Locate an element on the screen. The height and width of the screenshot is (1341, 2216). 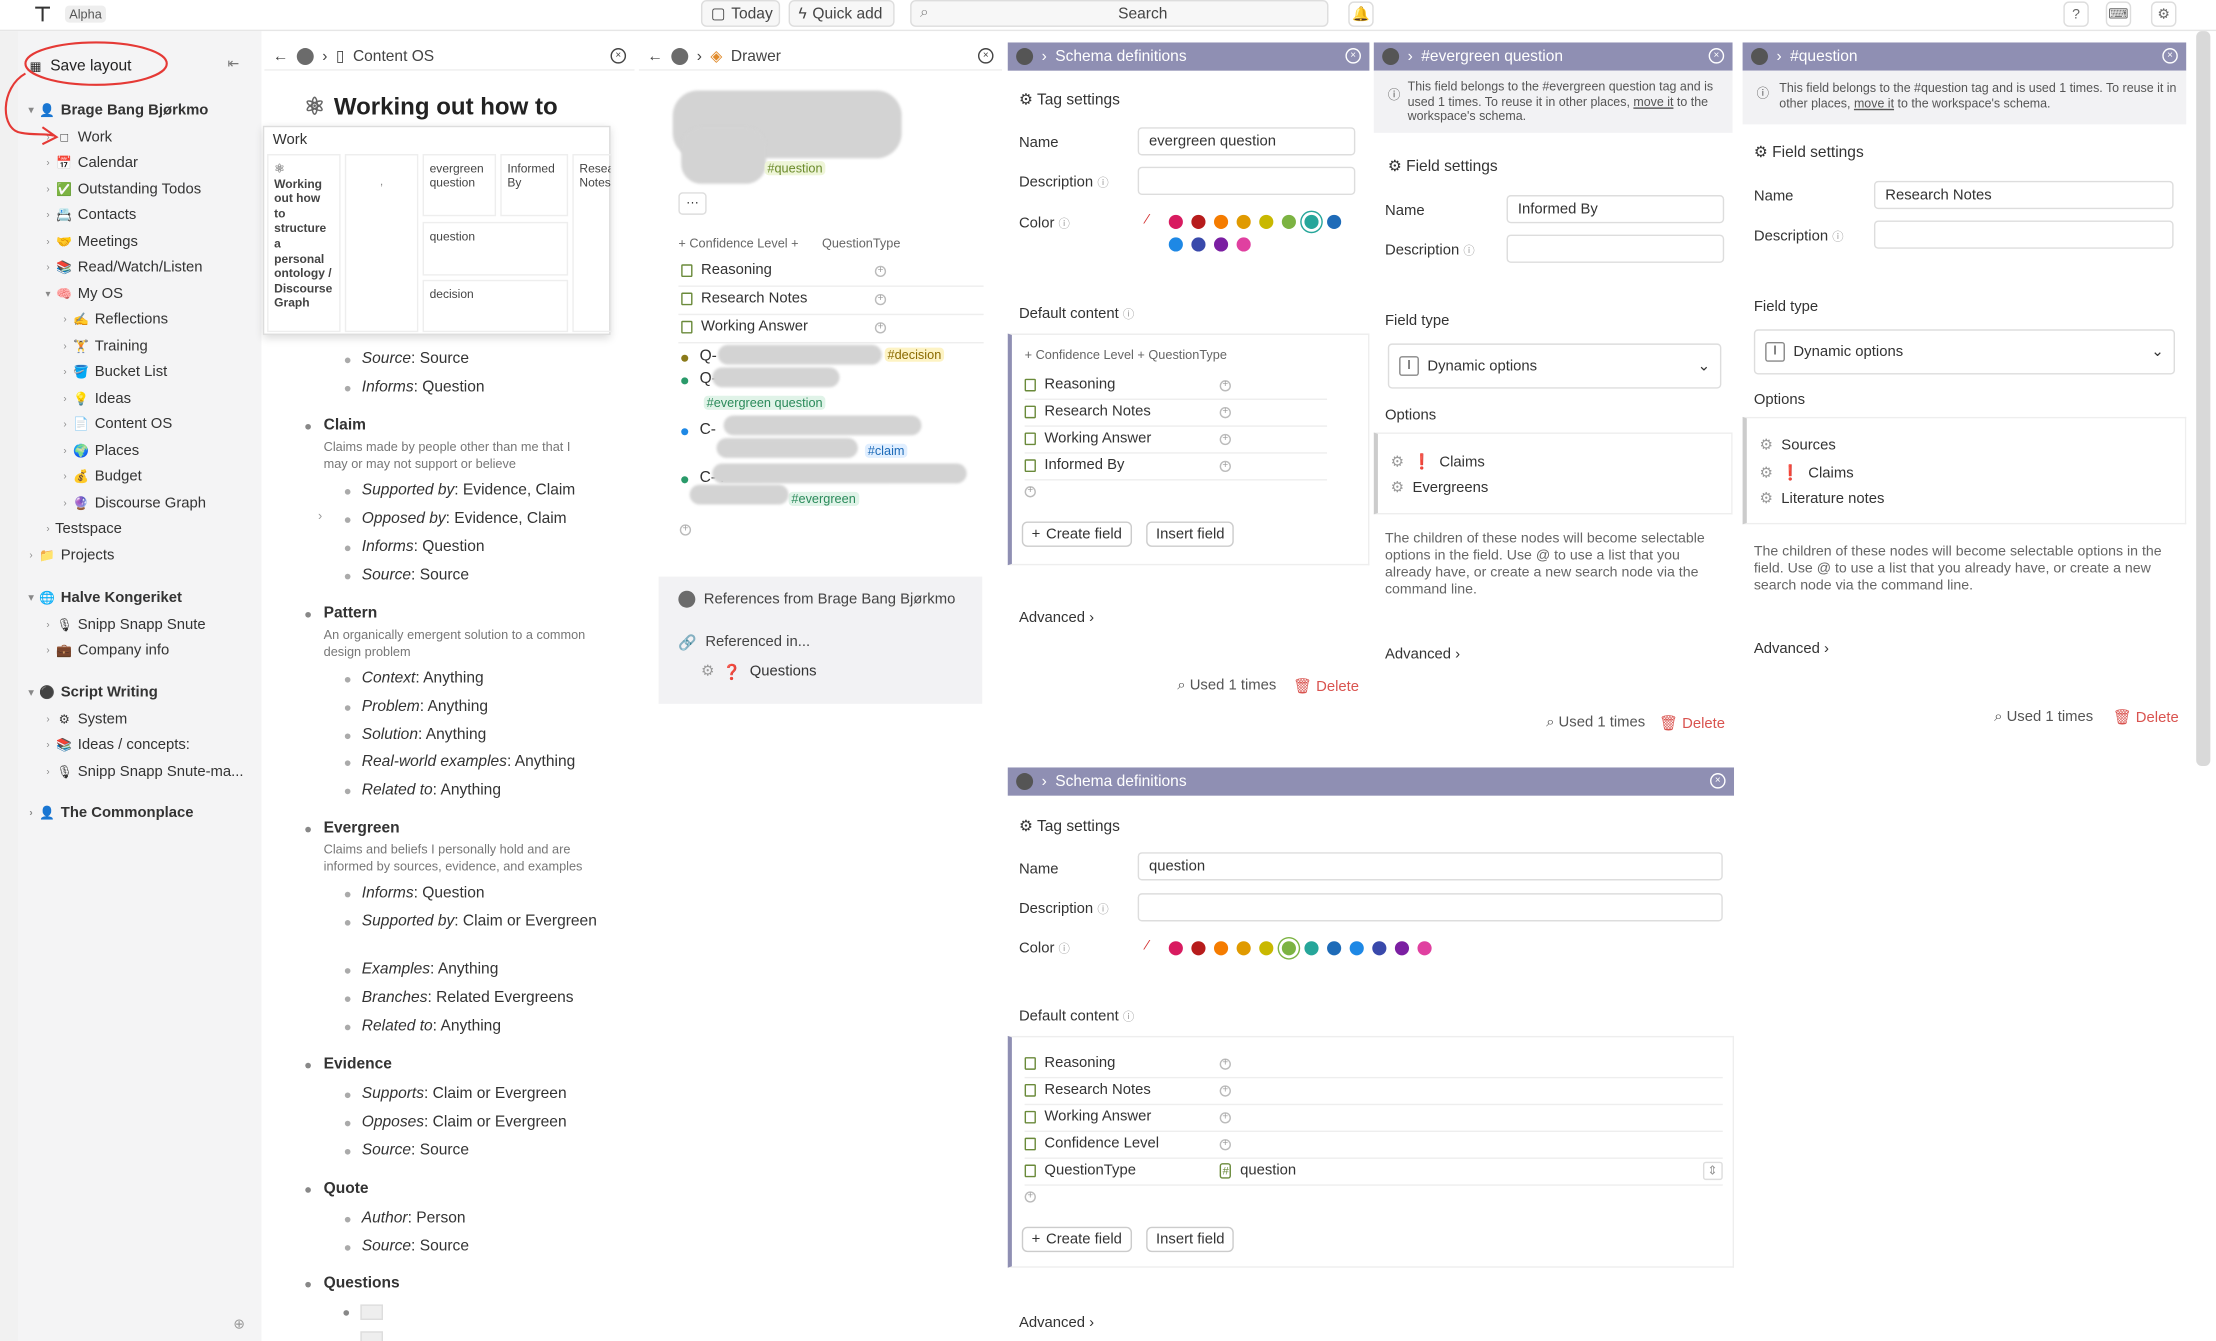
breadcrumb: Content OS is located at coordinates (393, 55).